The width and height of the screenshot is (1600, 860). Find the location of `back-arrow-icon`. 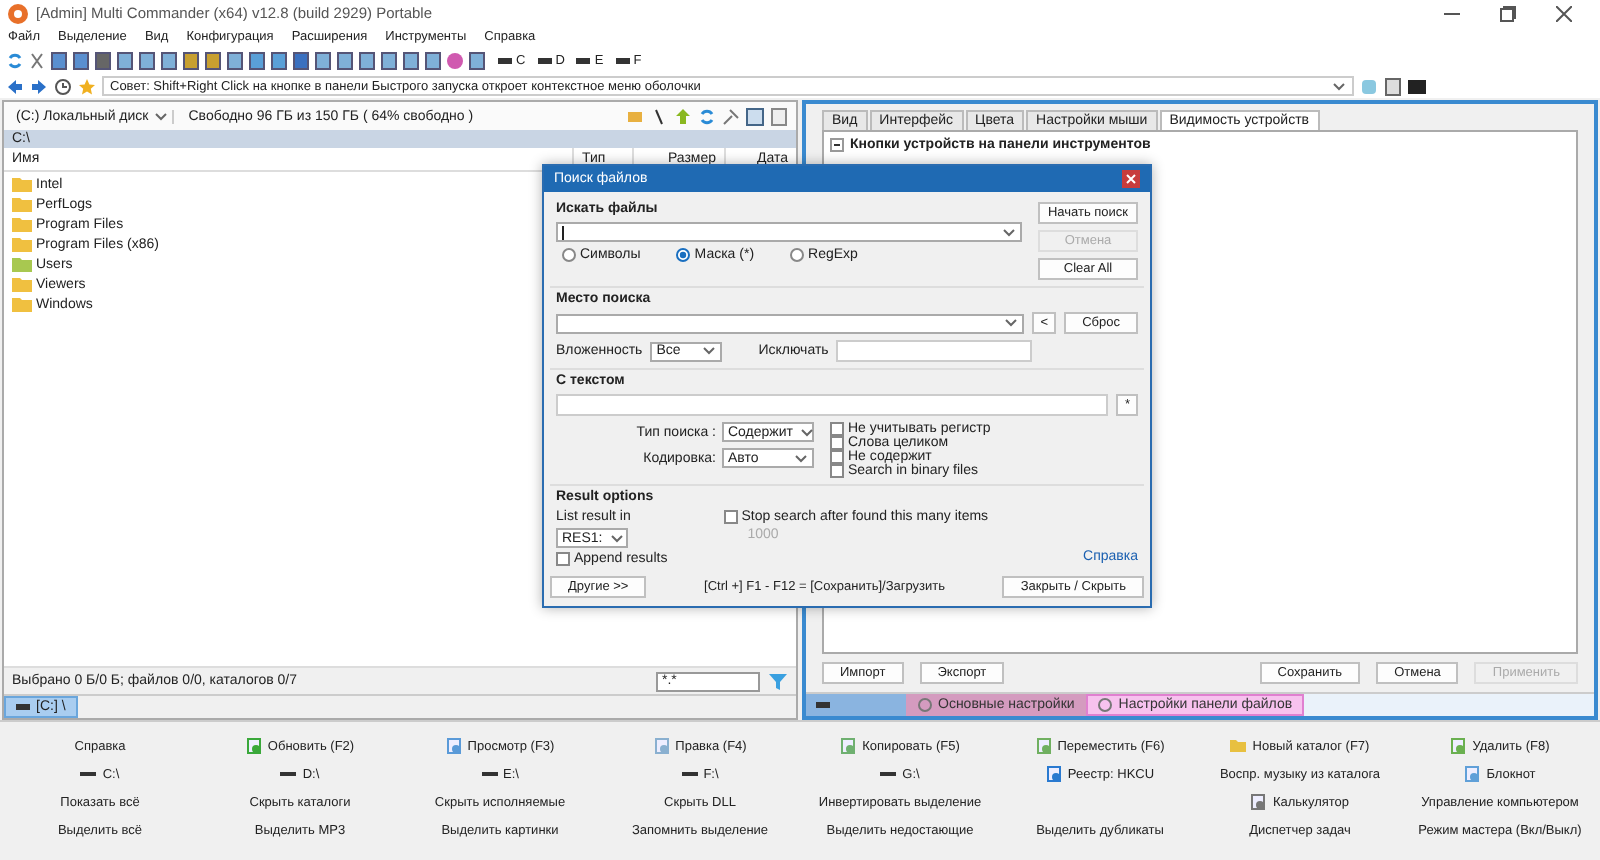

back-arrow-icon is located at coordinates (15, 86).